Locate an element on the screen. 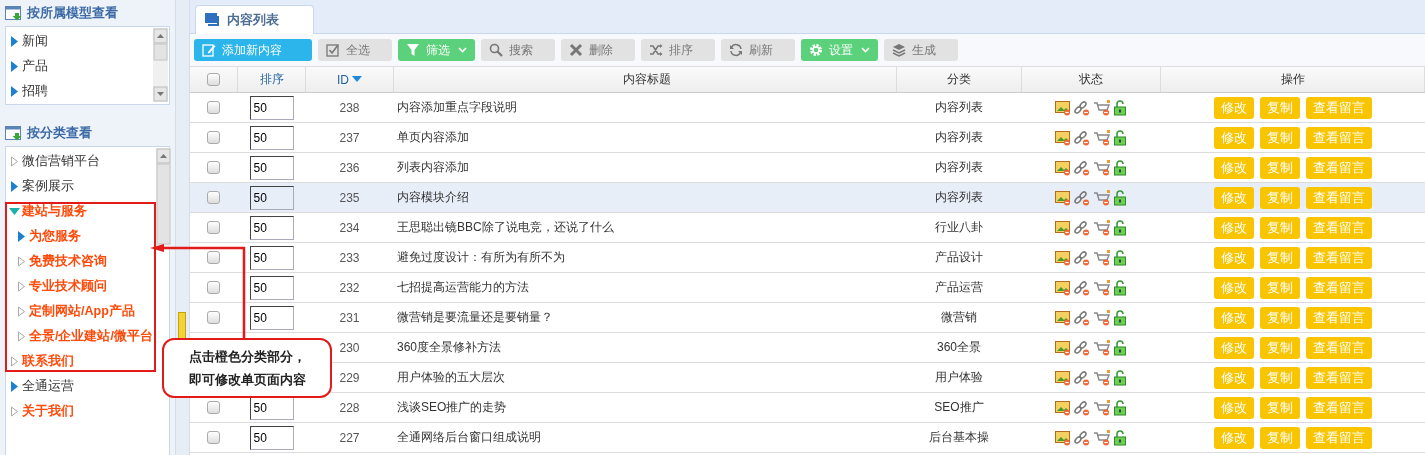  annotation-tooltip: 点击橙色分类部分， 即可修改单页面内容 is located at coordinates (247, 368).